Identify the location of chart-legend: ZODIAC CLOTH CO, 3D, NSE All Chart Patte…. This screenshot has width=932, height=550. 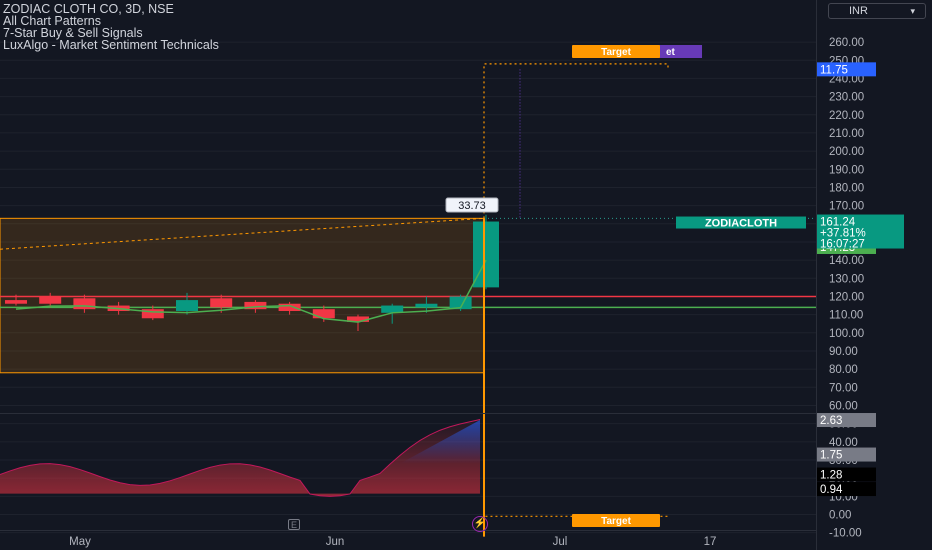
(111, 27).